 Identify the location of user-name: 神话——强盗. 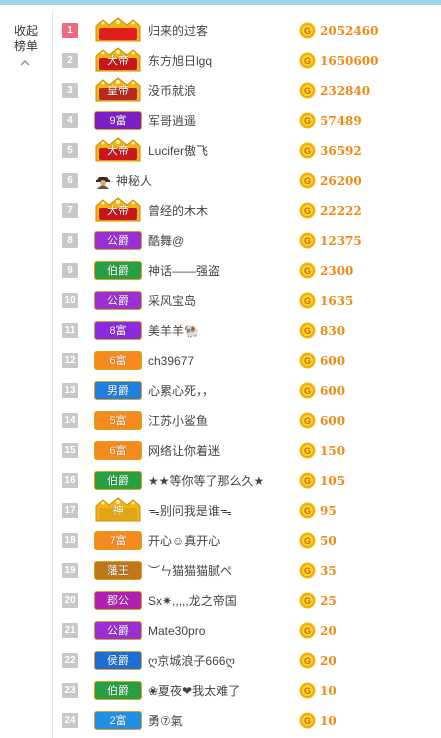
(184, 271).